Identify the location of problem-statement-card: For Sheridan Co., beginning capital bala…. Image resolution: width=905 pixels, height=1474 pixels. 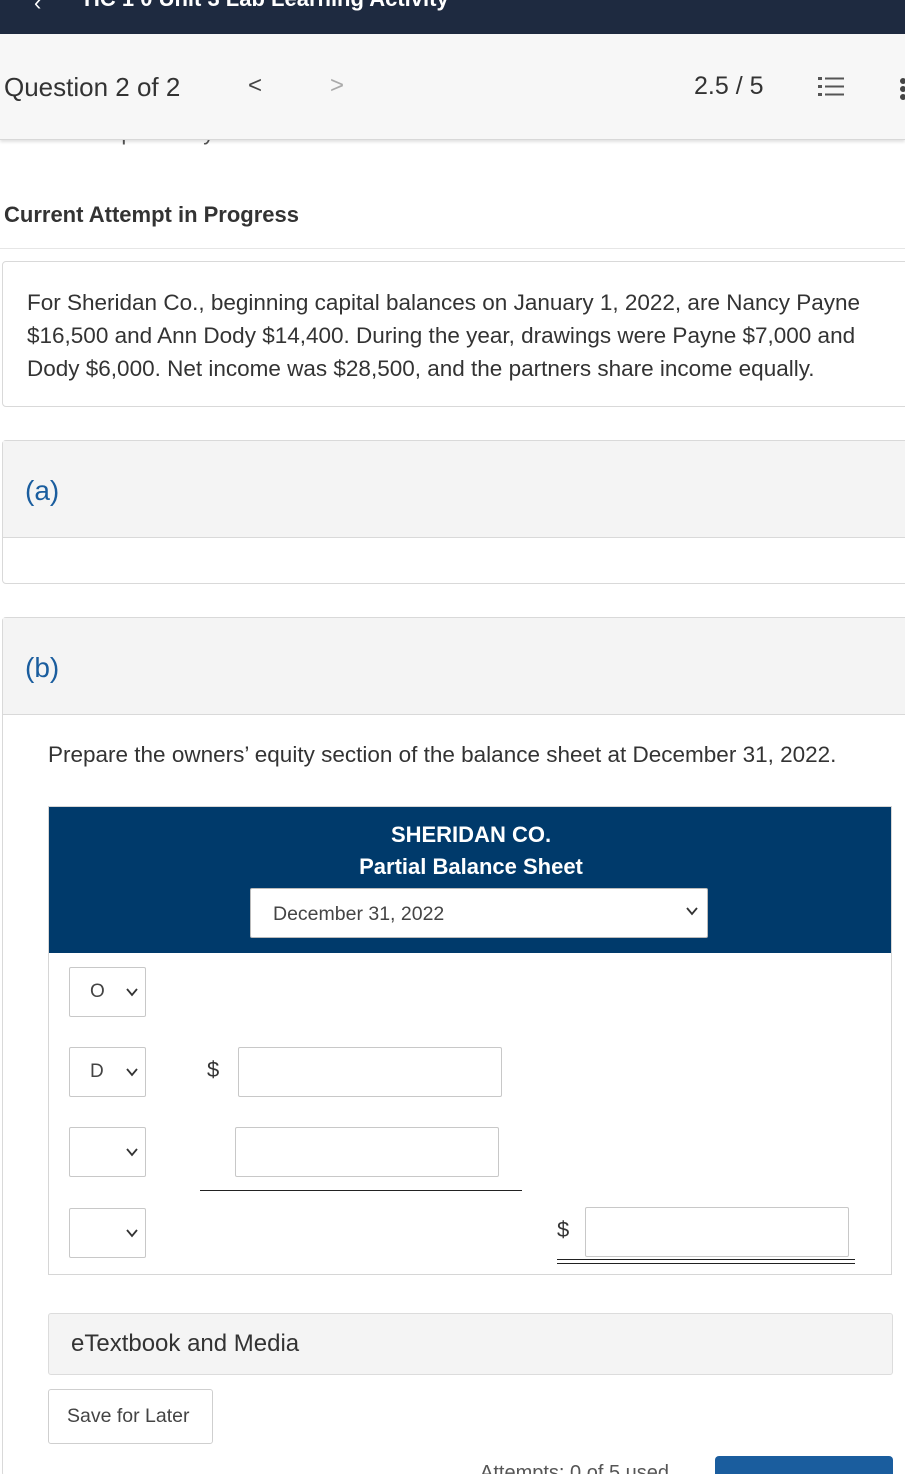
(453, 334).